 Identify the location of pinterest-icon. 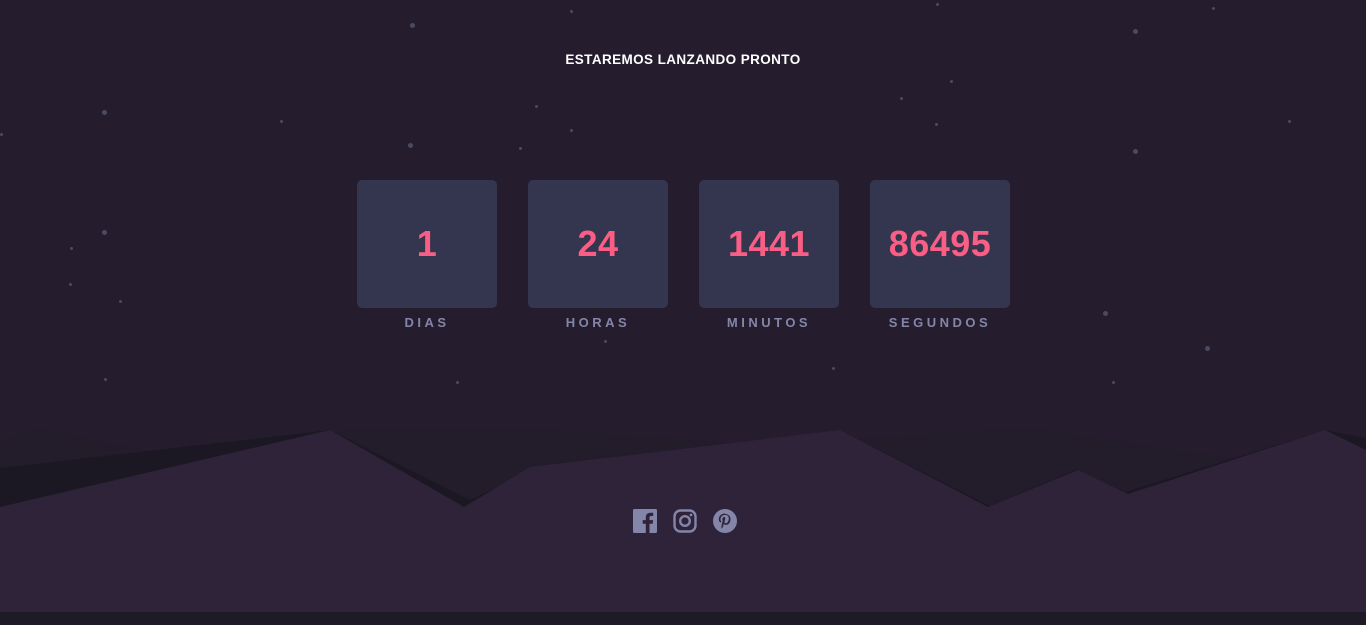
(725, 521).